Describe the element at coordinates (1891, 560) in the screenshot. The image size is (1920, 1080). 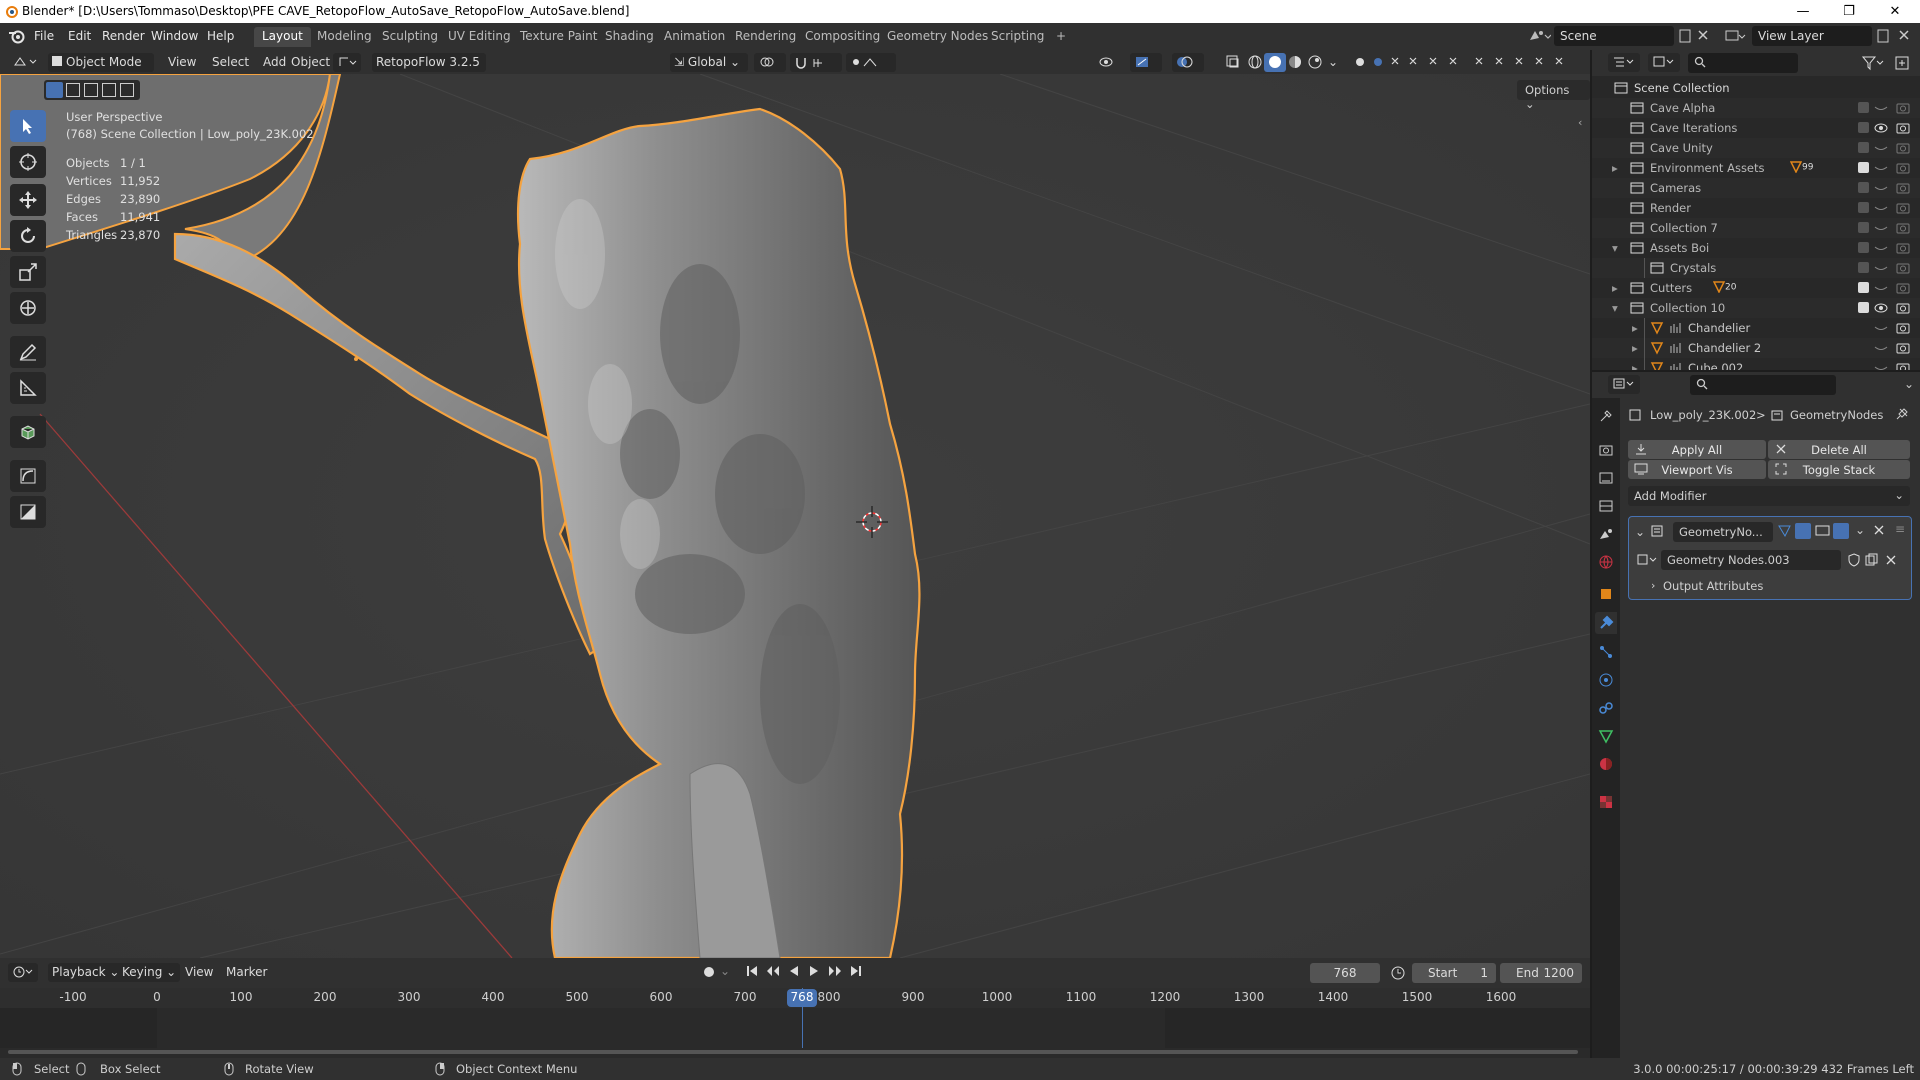
I see `unlink-icon` at that location.